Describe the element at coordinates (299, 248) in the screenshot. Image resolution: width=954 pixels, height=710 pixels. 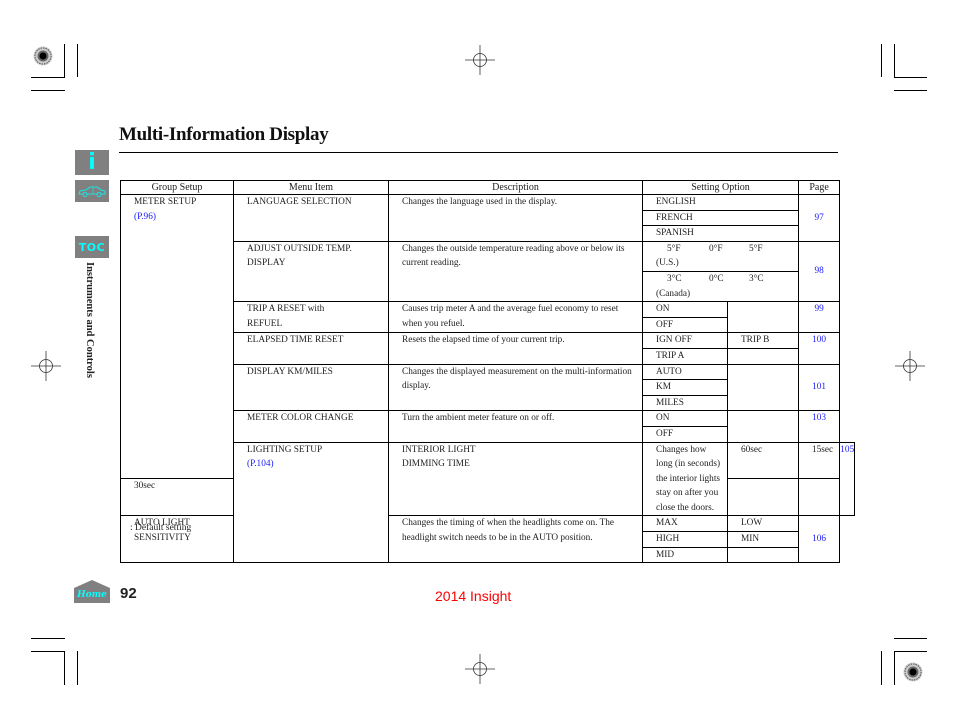
I see `menu-item-text: ADJUST OUTSIDE TEMP.` at that location.